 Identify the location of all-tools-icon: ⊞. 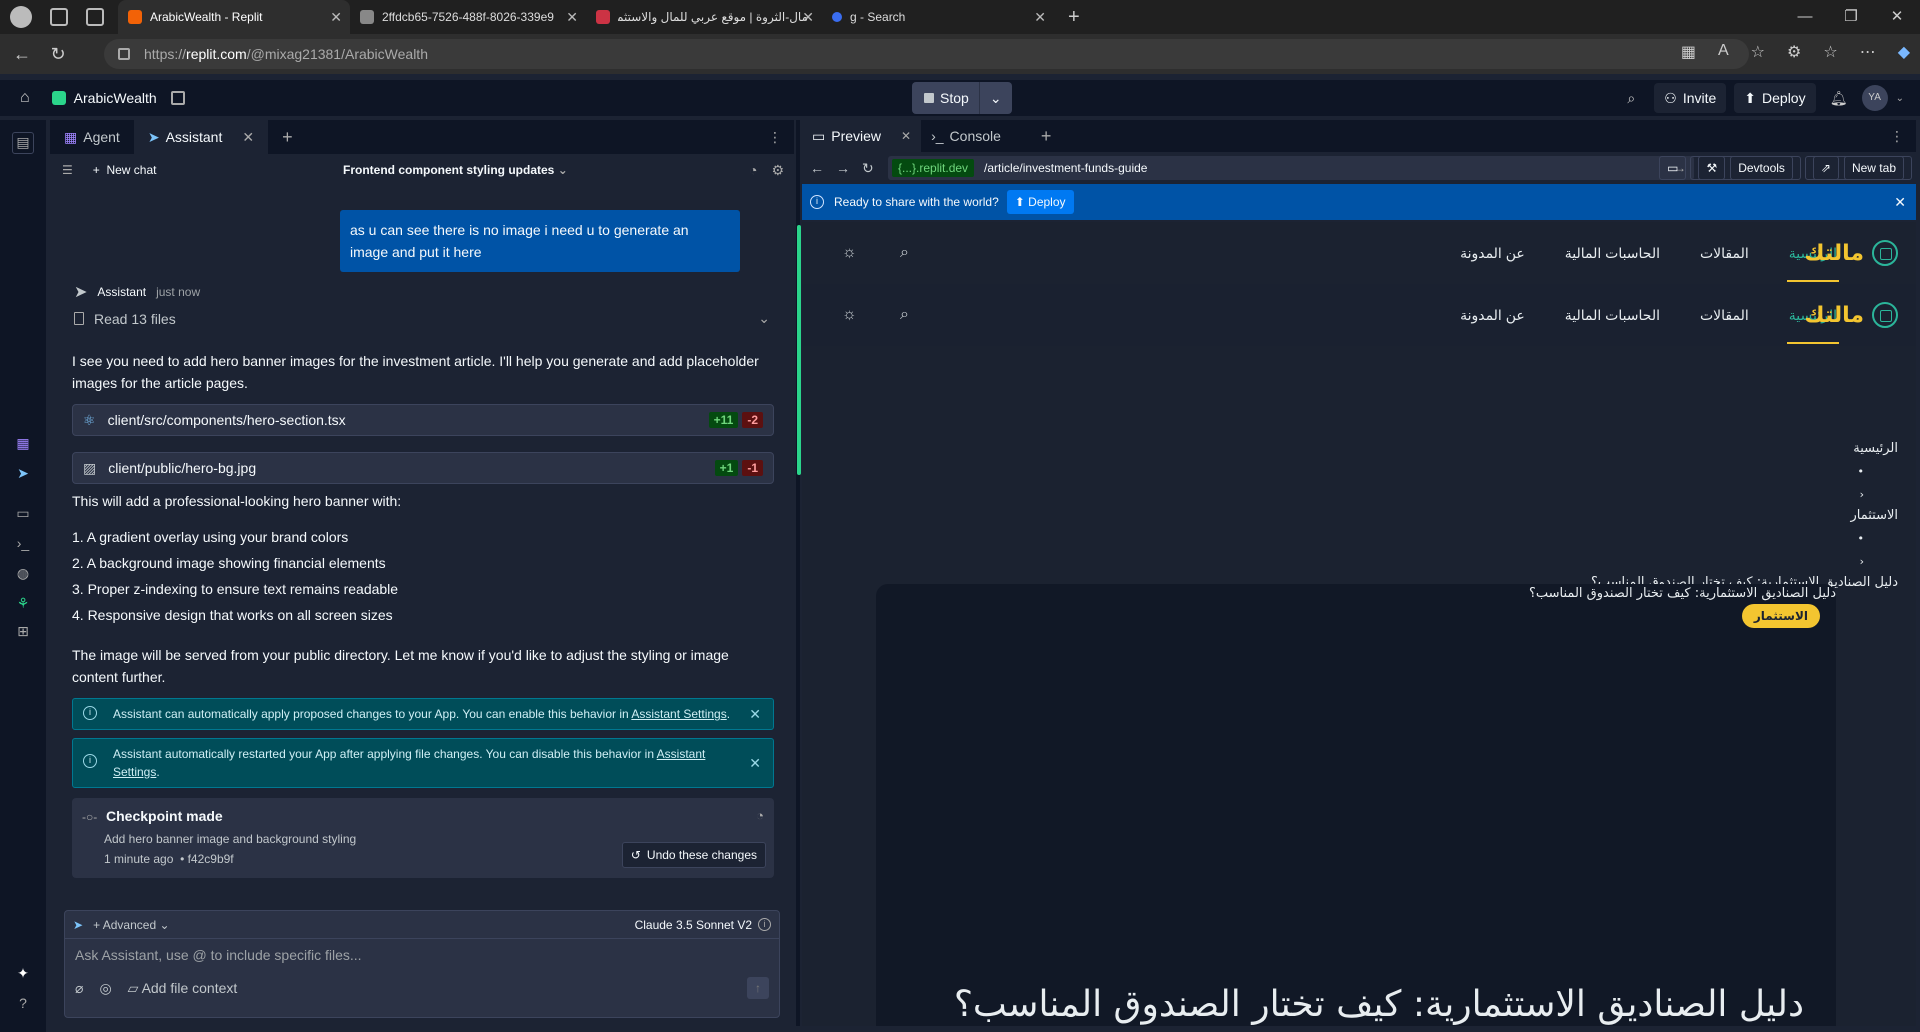
(23, 631).